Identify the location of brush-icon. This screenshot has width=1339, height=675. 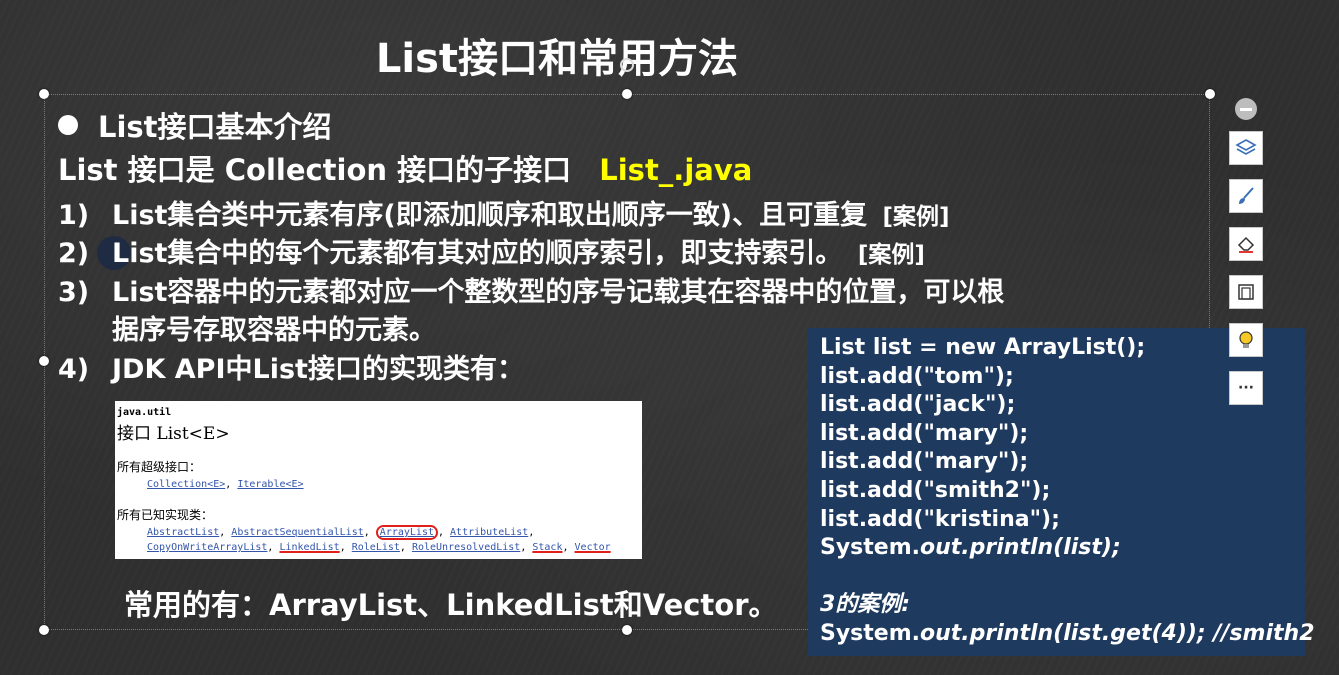
(1246, 196).